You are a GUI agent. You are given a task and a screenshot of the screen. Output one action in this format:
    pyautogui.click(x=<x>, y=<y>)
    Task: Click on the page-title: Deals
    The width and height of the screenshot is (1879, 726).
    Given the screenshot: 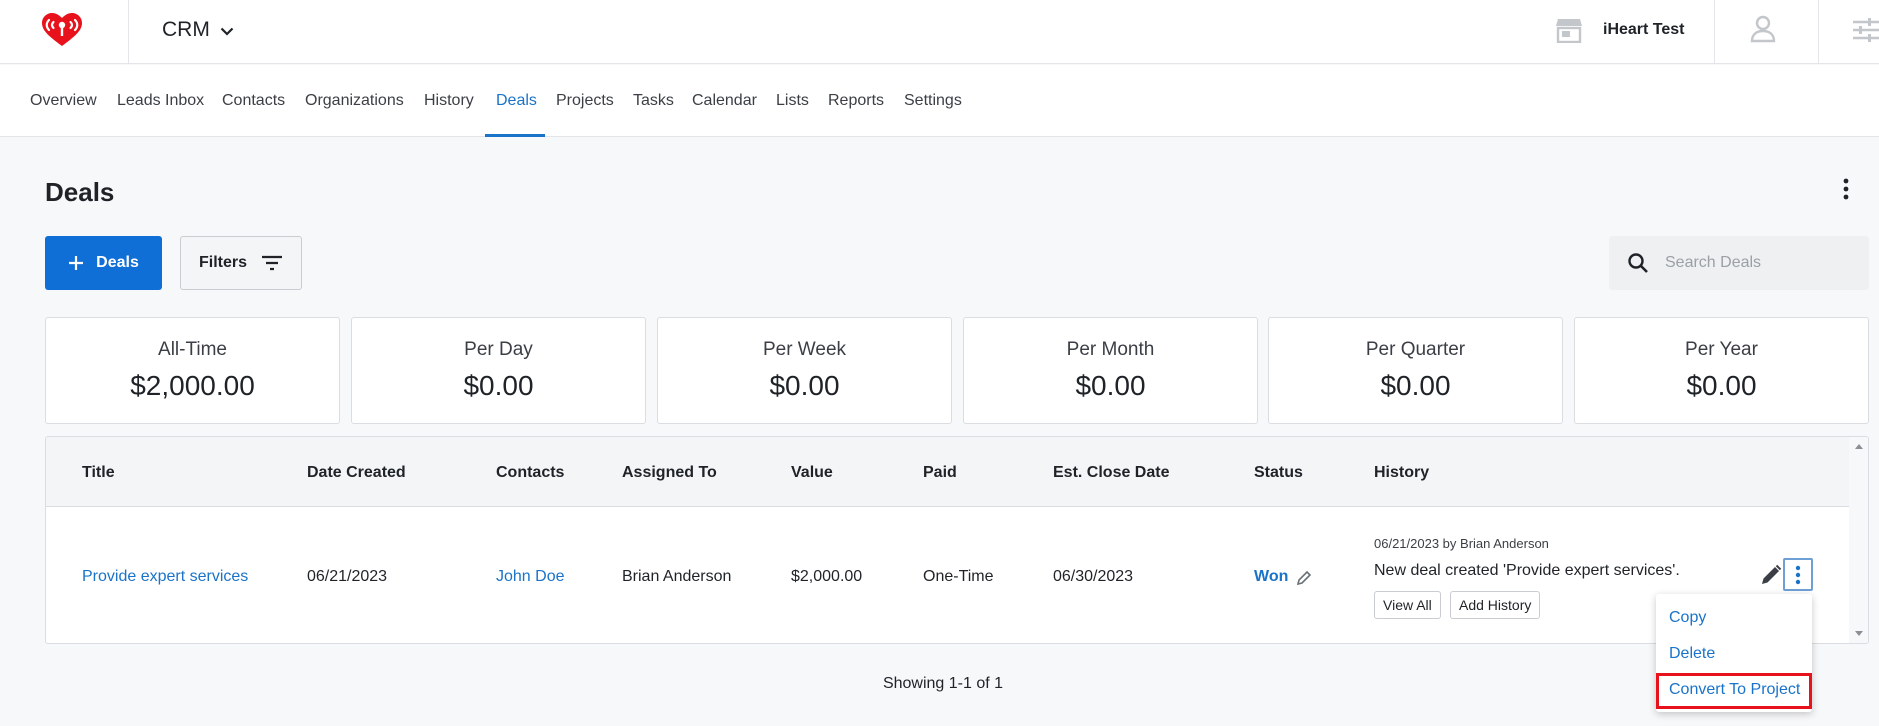 What is the action you would take?
    pyautogui.click(x=80, y=192)
    